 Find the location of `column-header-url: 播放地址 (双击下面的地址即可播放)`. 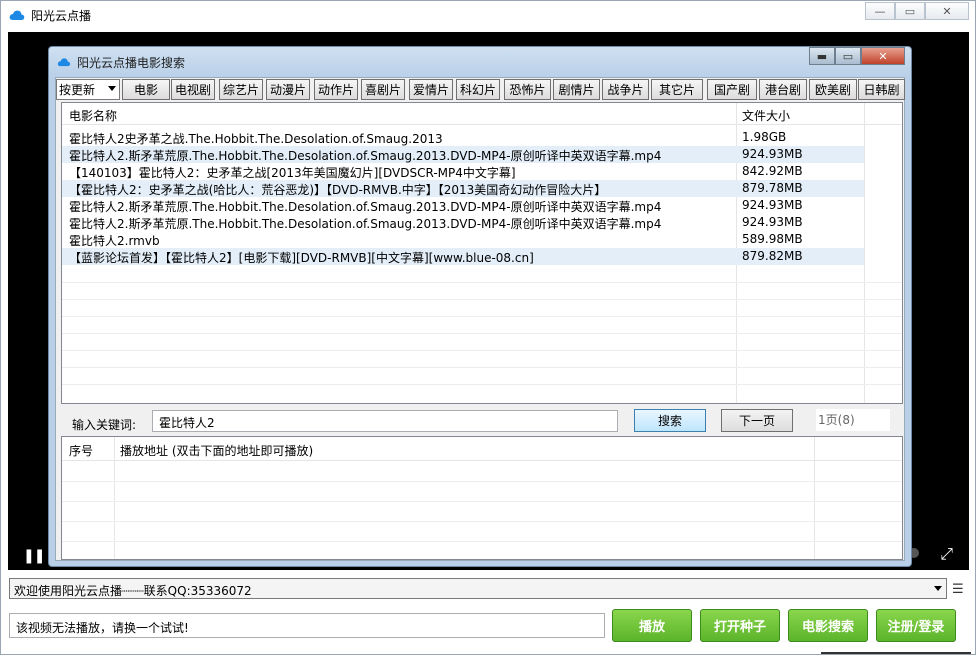

column-header-url: 播放地址 (双击下面的地址即可播放) is located at coordinates (216, 450).